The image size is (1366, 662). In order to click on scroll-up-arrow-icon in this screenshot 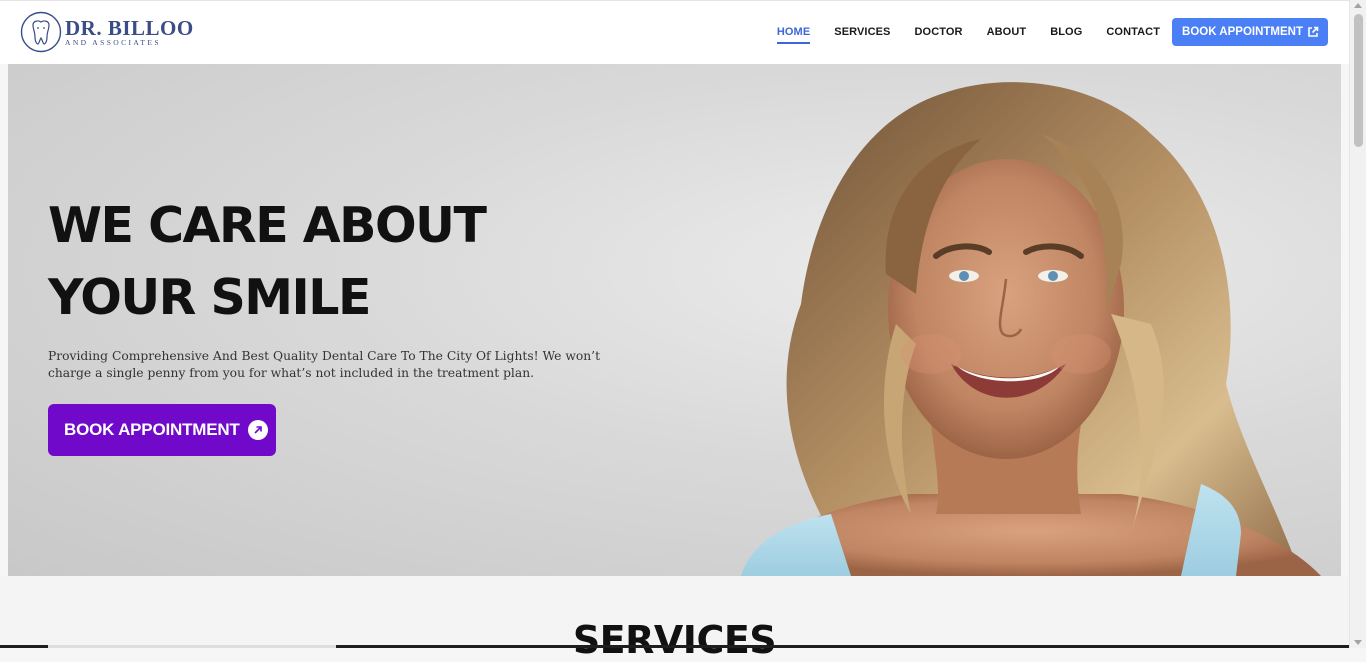, I will do `click(1358, 5)`.